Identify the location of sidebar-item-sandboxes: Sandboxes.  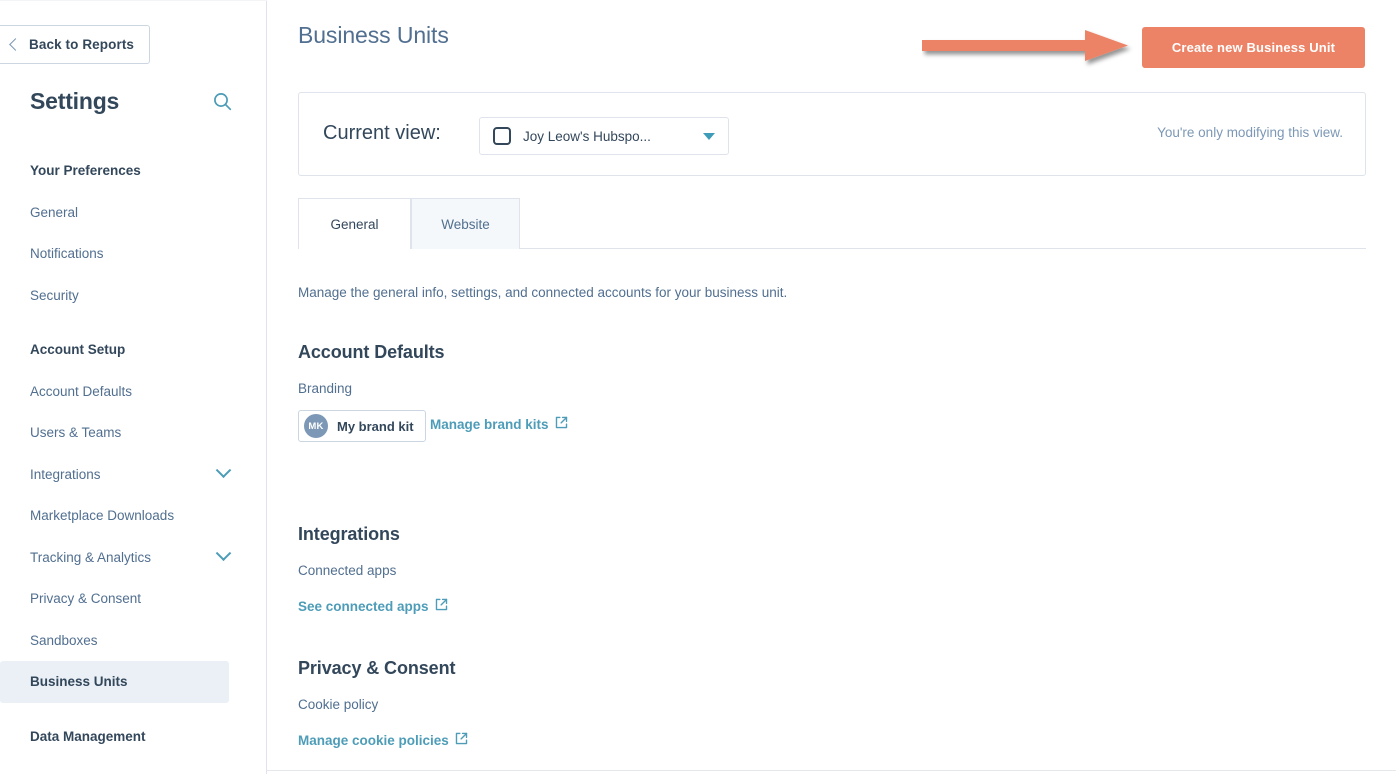
(133, 641).